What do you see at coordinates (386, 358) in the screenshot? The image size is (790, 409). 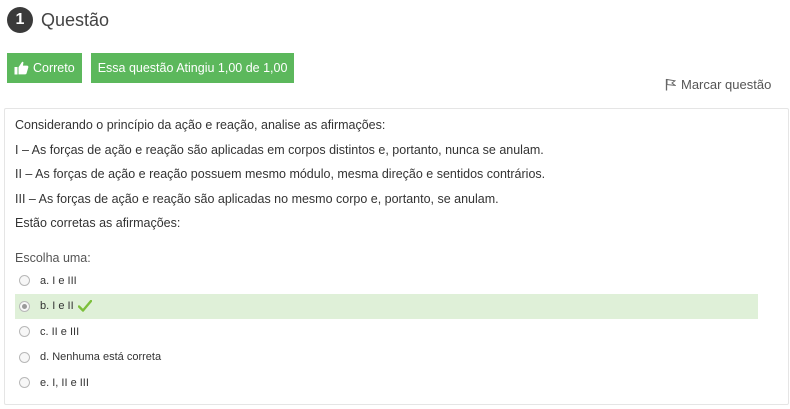 I see `answer-option-d: d. Nenhuma está correta` at bounding box center [386, 358].